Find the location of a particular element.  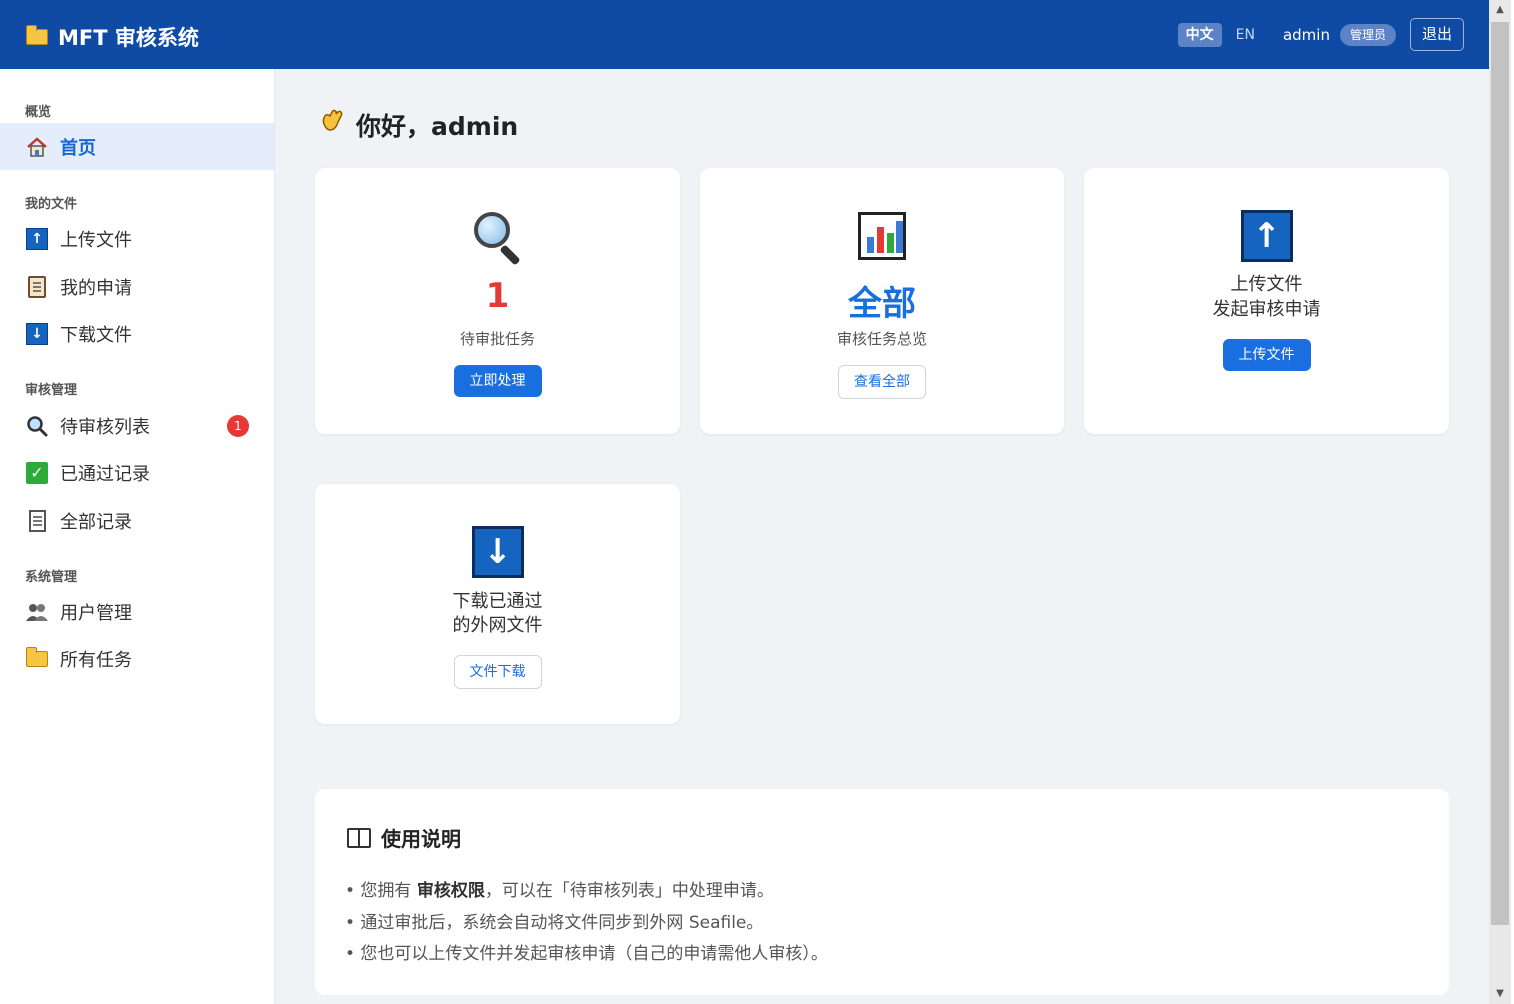

page-title: 你好，admin is located at coordinates (418, 124).